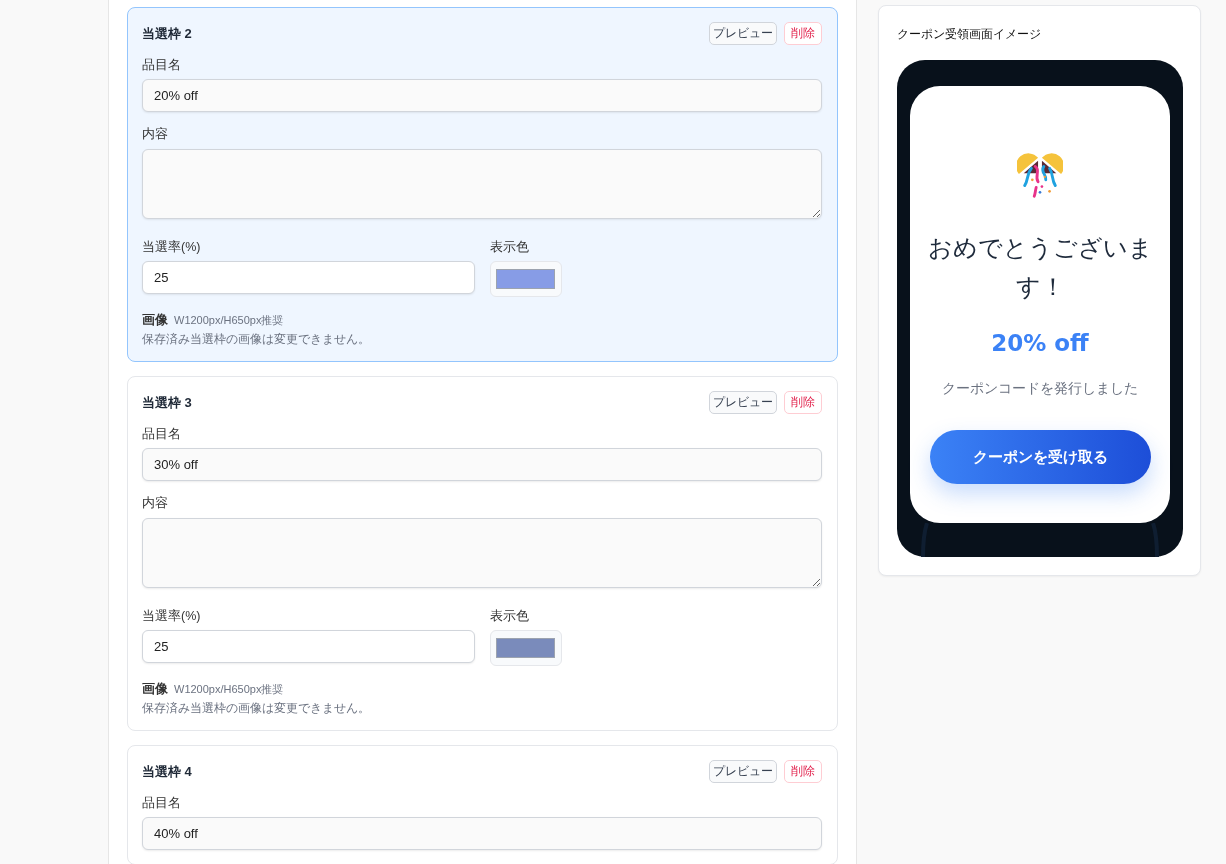 This screenshot has height=864, width=1226. I want to click on coupon-message: クーポンコードを発行しました, so click(1040, 389).